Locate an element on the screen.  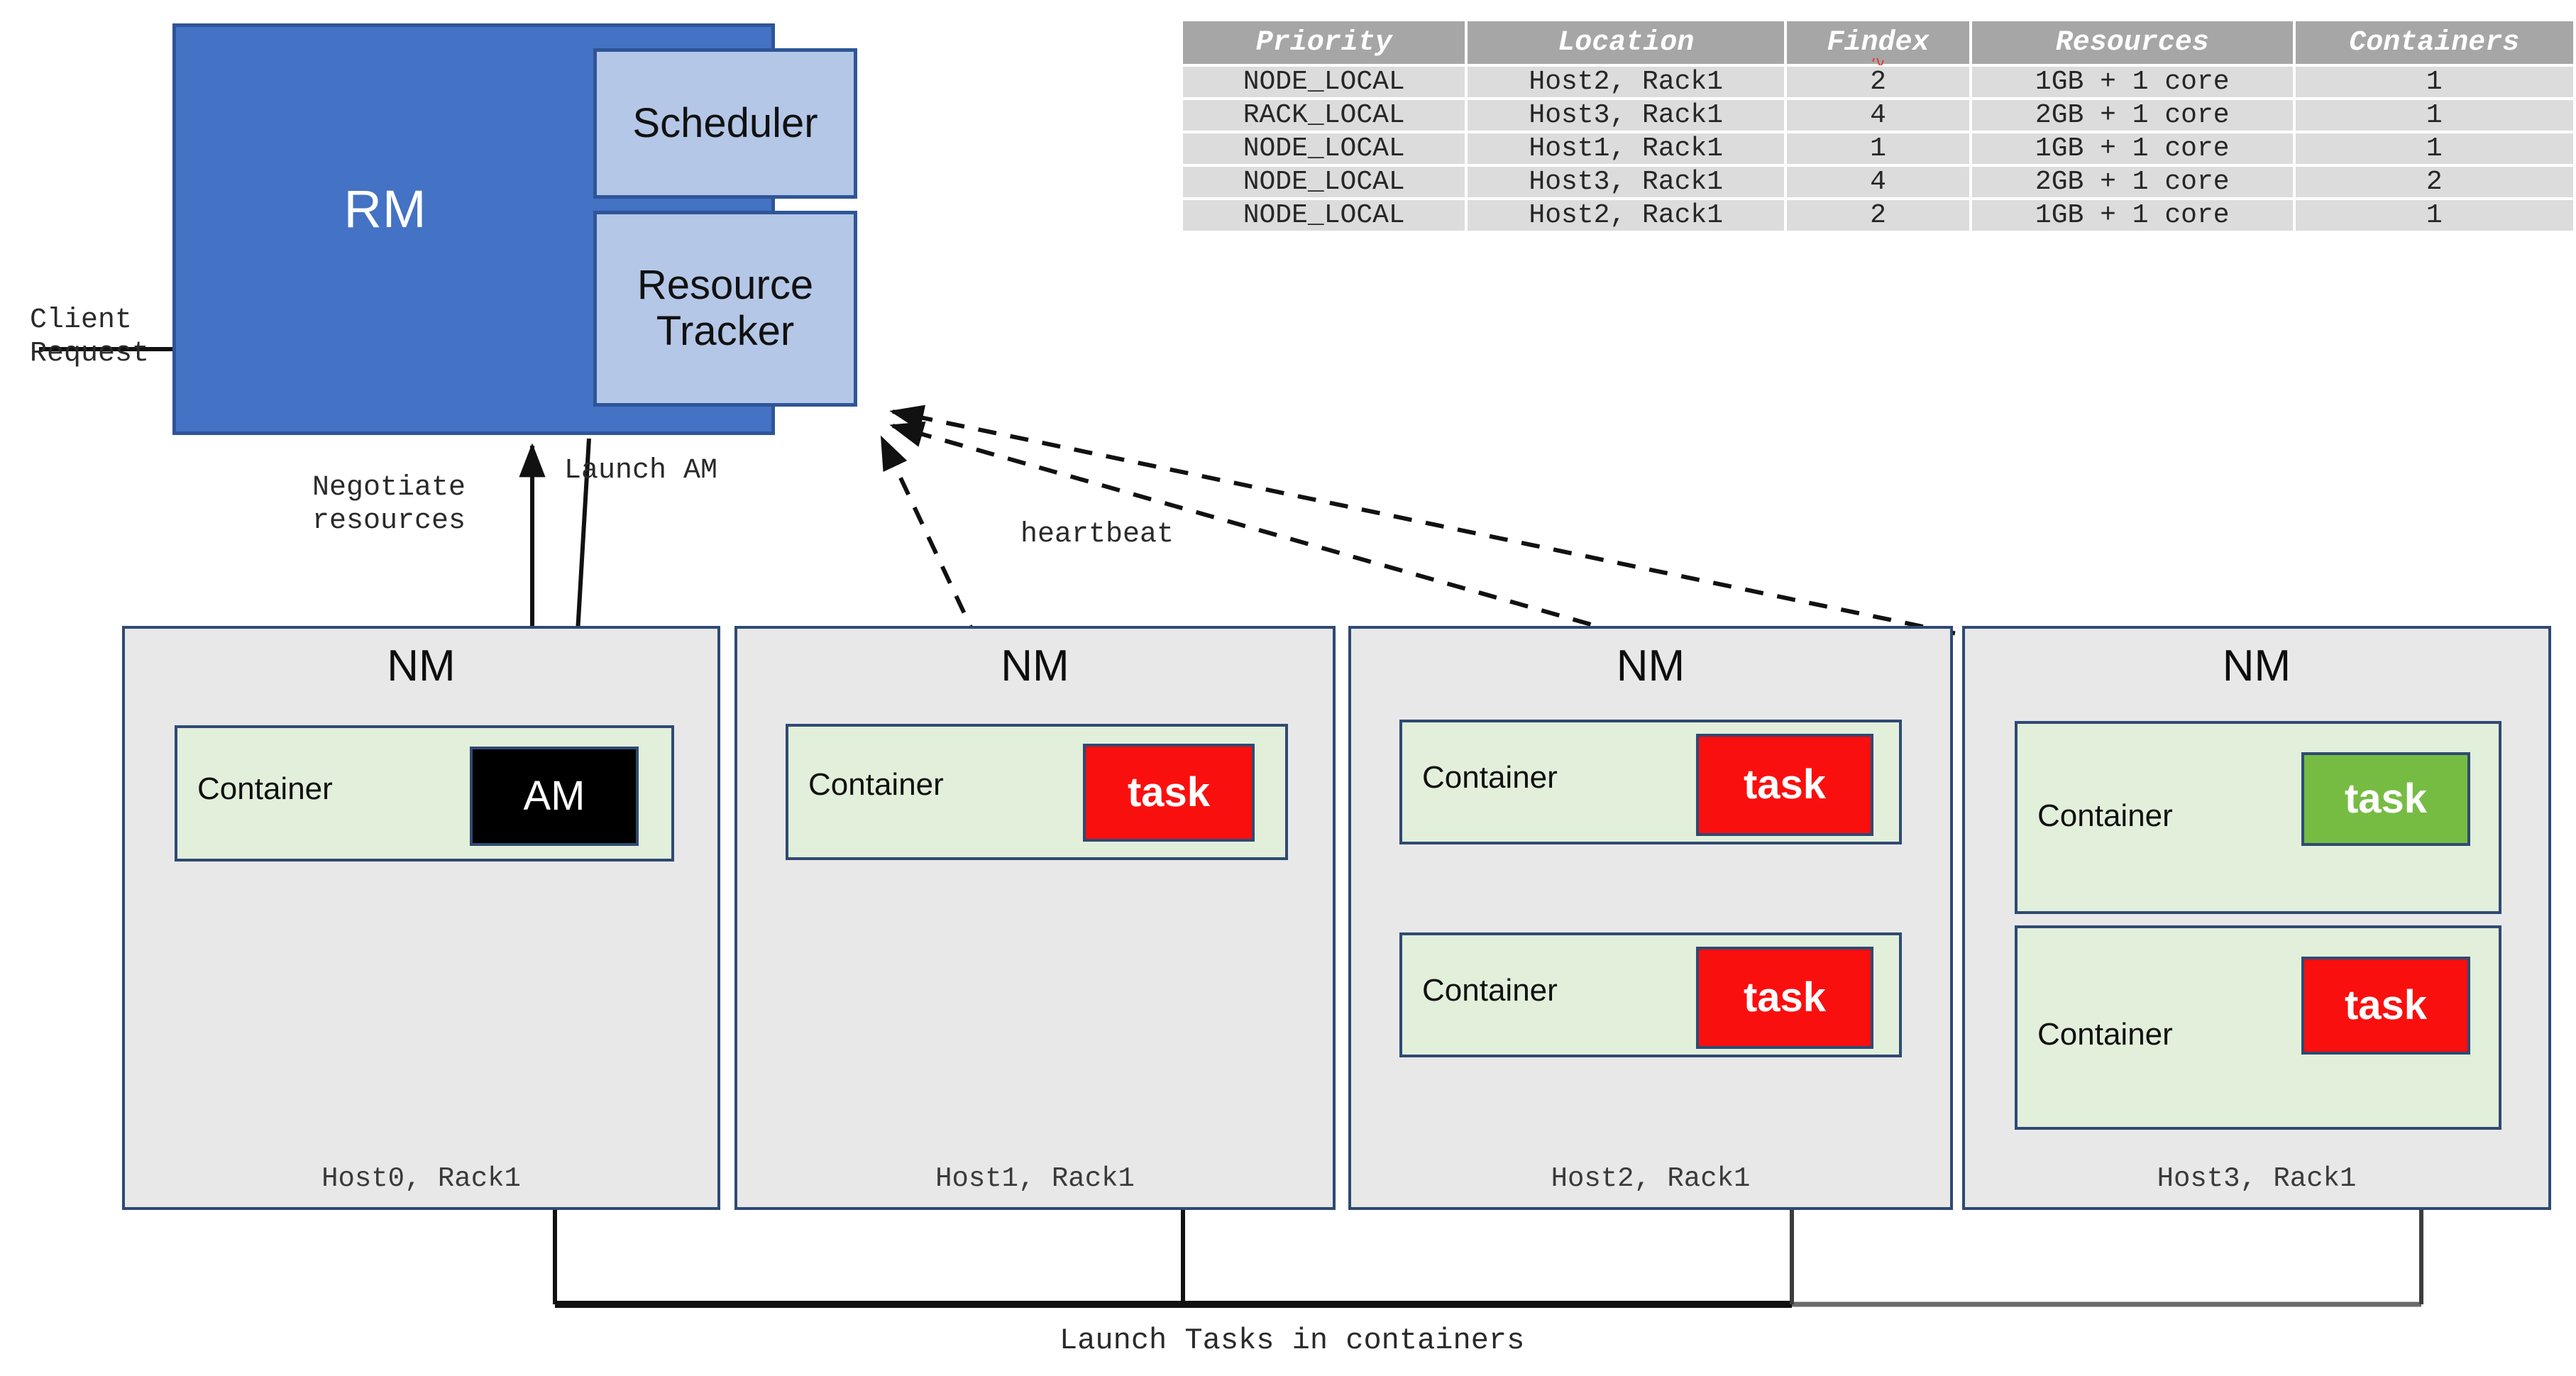
cell-findex: 1 is located at coordinates (1878, 148).